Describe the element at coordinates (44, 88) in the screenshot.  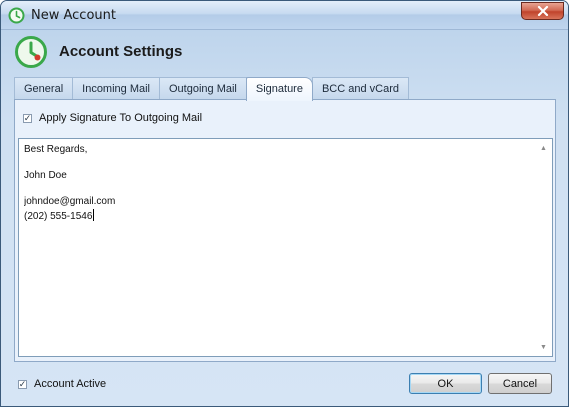
I see `tab-general: General` at that location.